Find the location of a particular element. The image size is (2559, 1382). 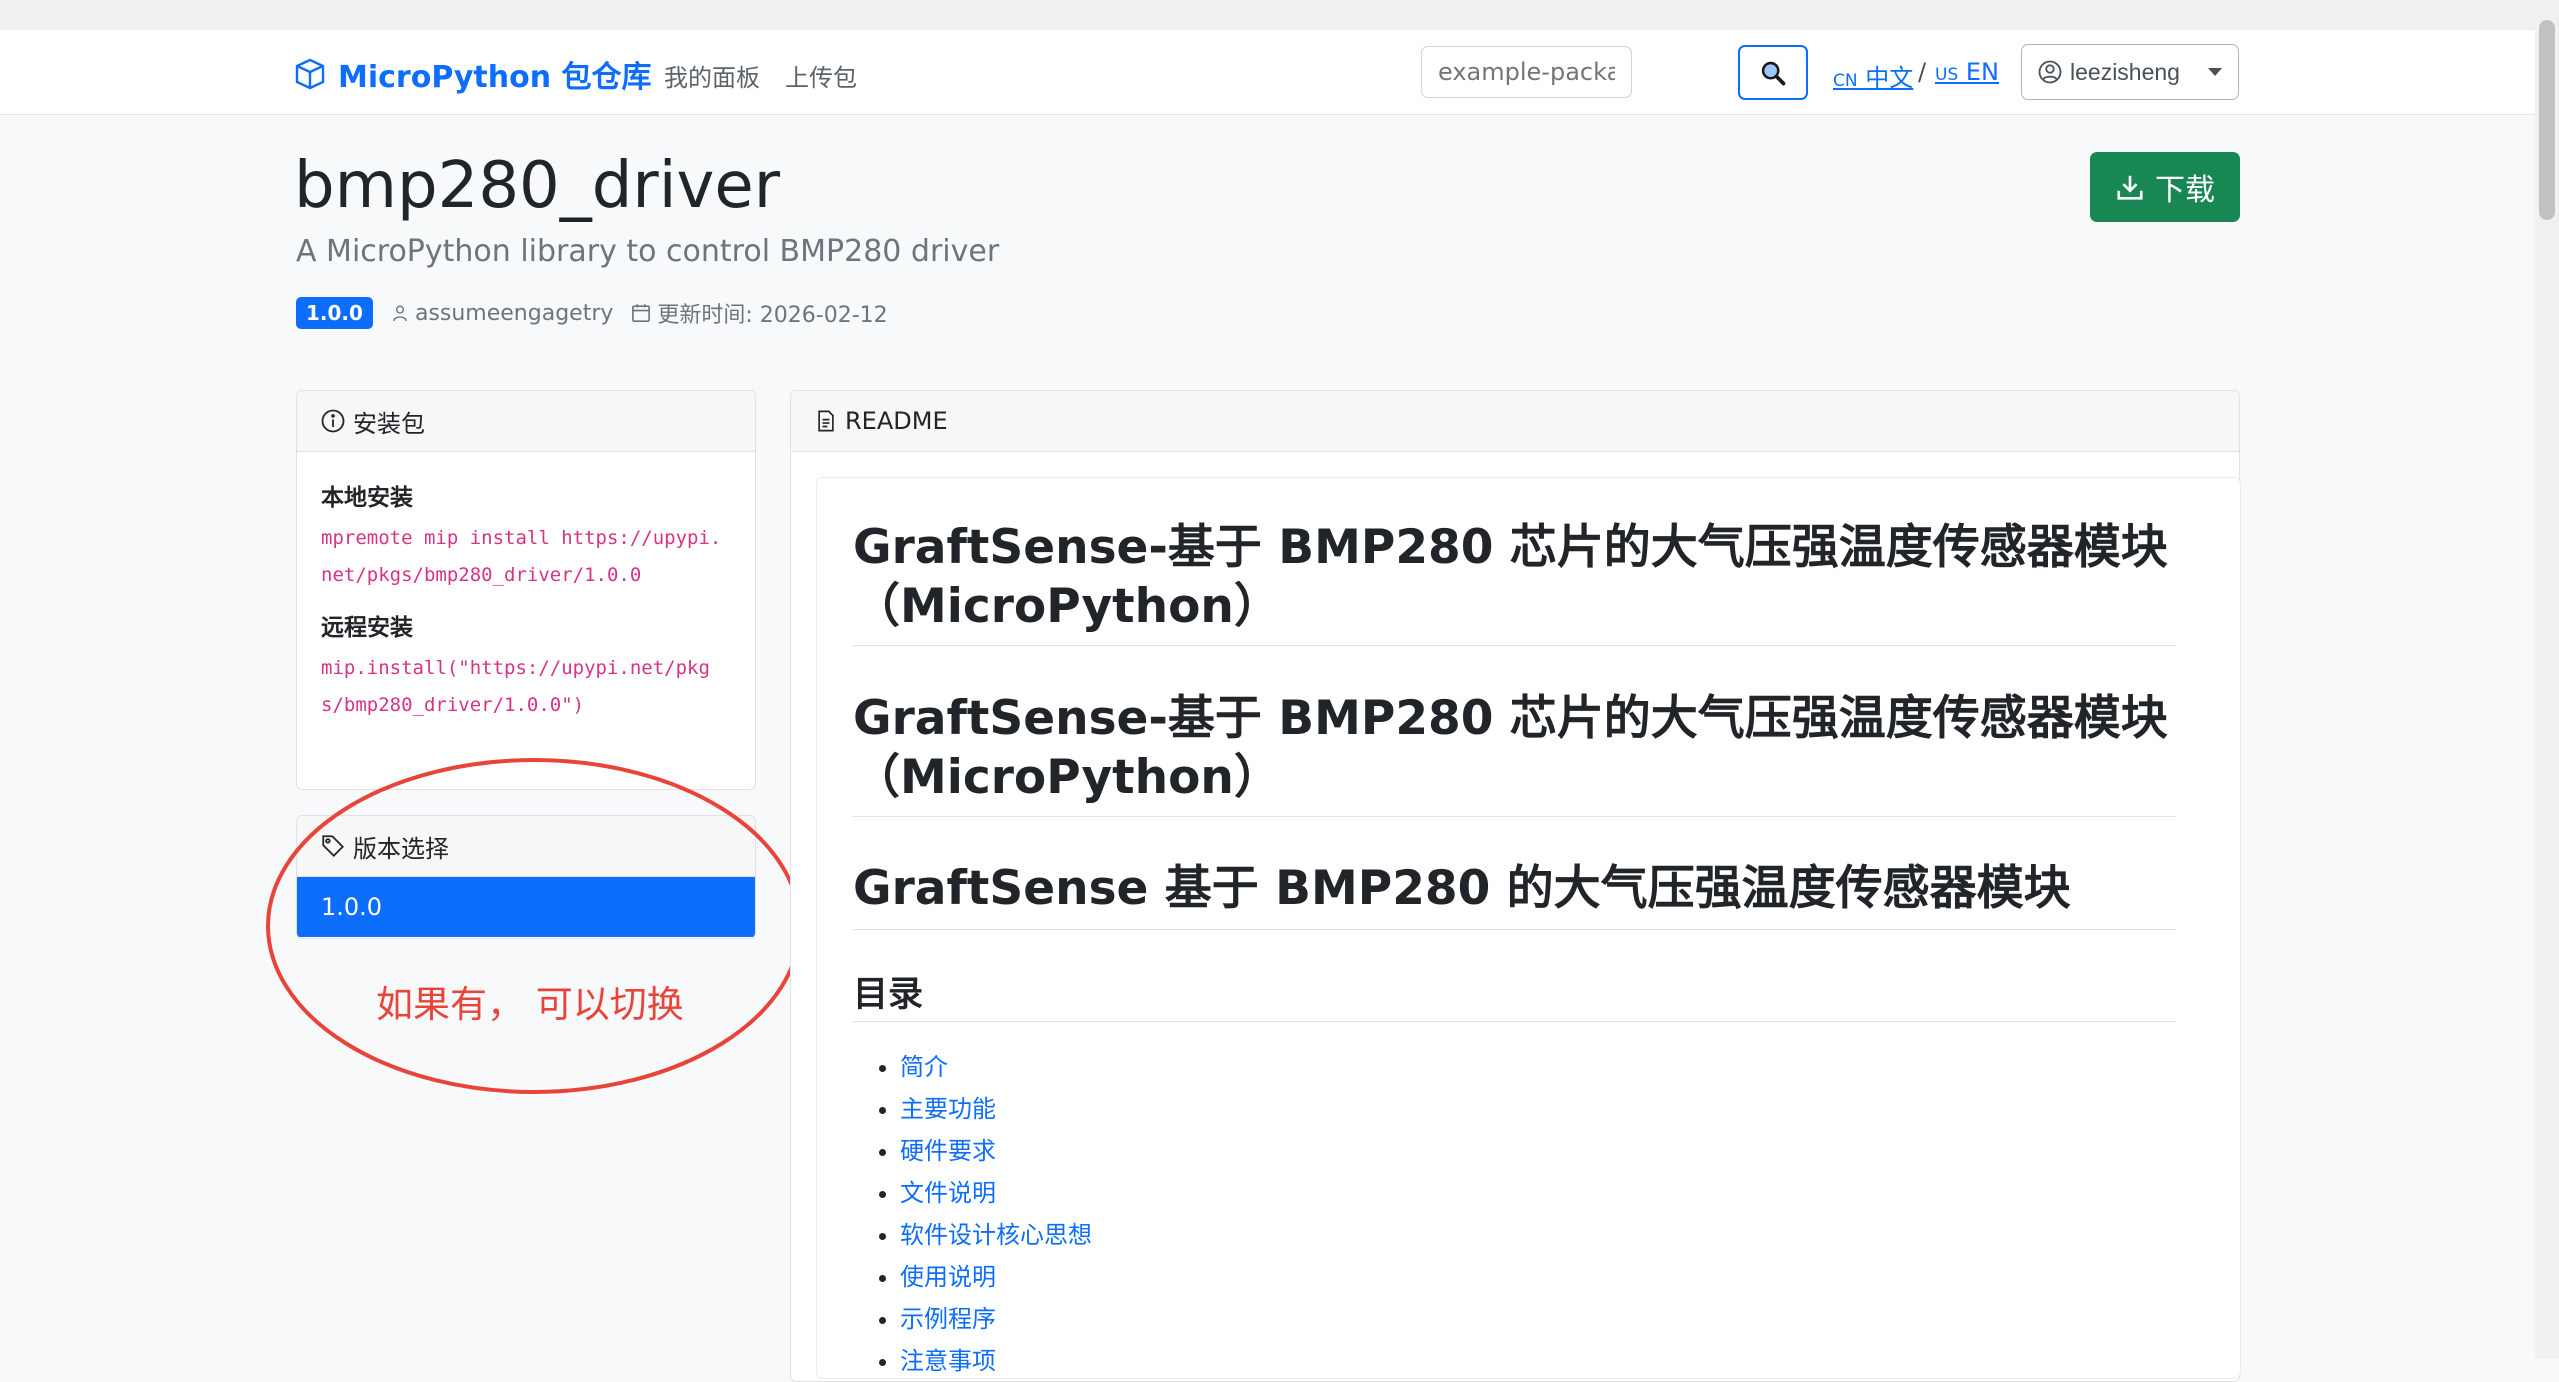

cn-flag-text: CN is located at coordinates (1845, 81).